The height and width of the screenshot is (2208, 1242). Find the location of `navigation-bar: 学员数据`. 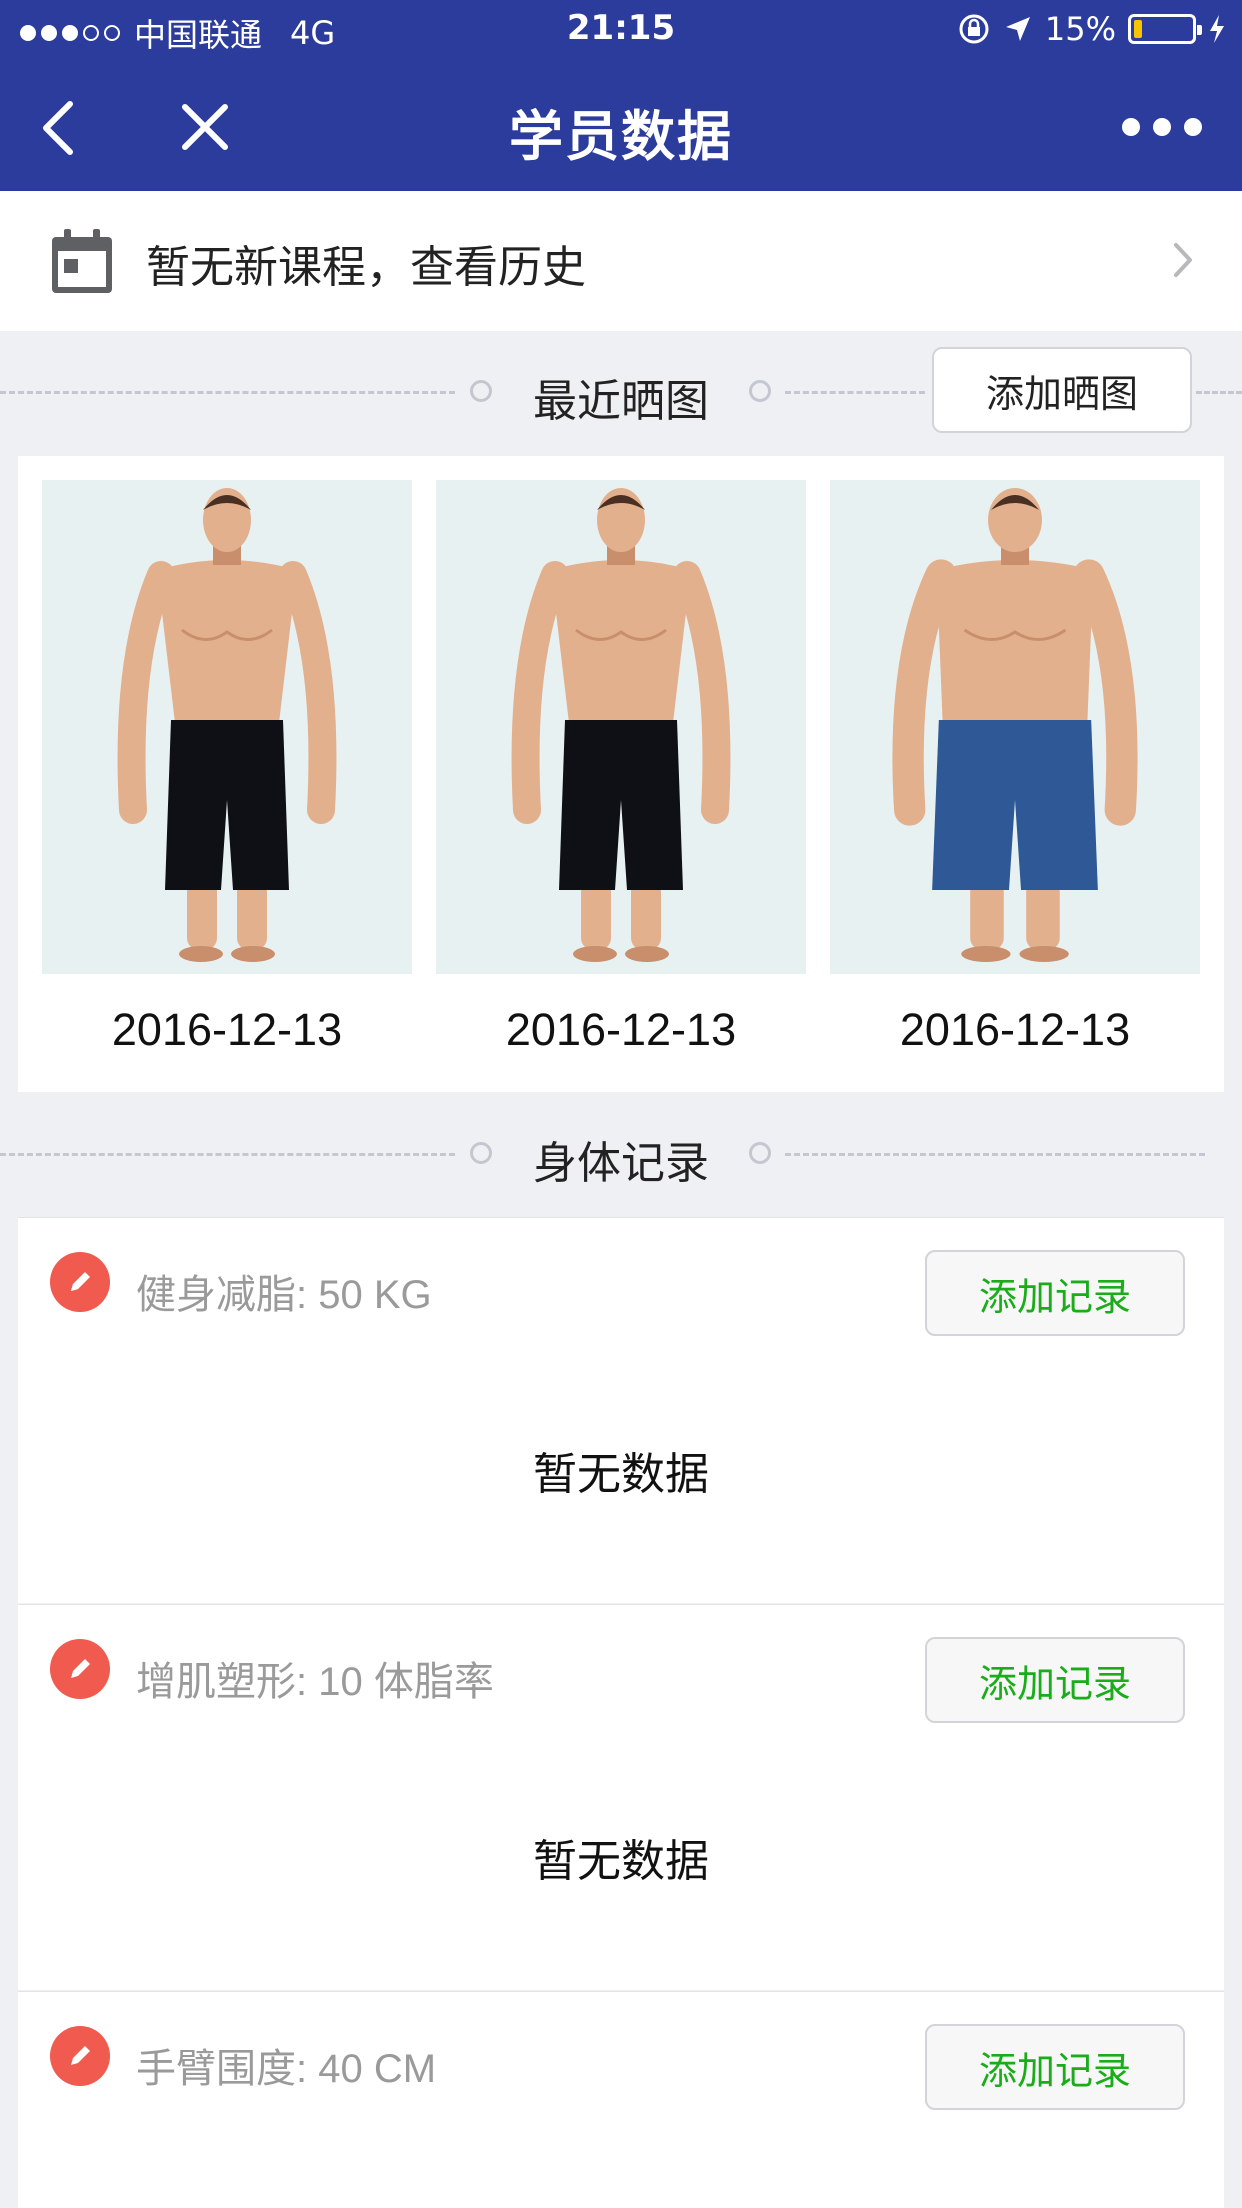

navigation-bar: 学员数据 is located at coordinates (621, 126).